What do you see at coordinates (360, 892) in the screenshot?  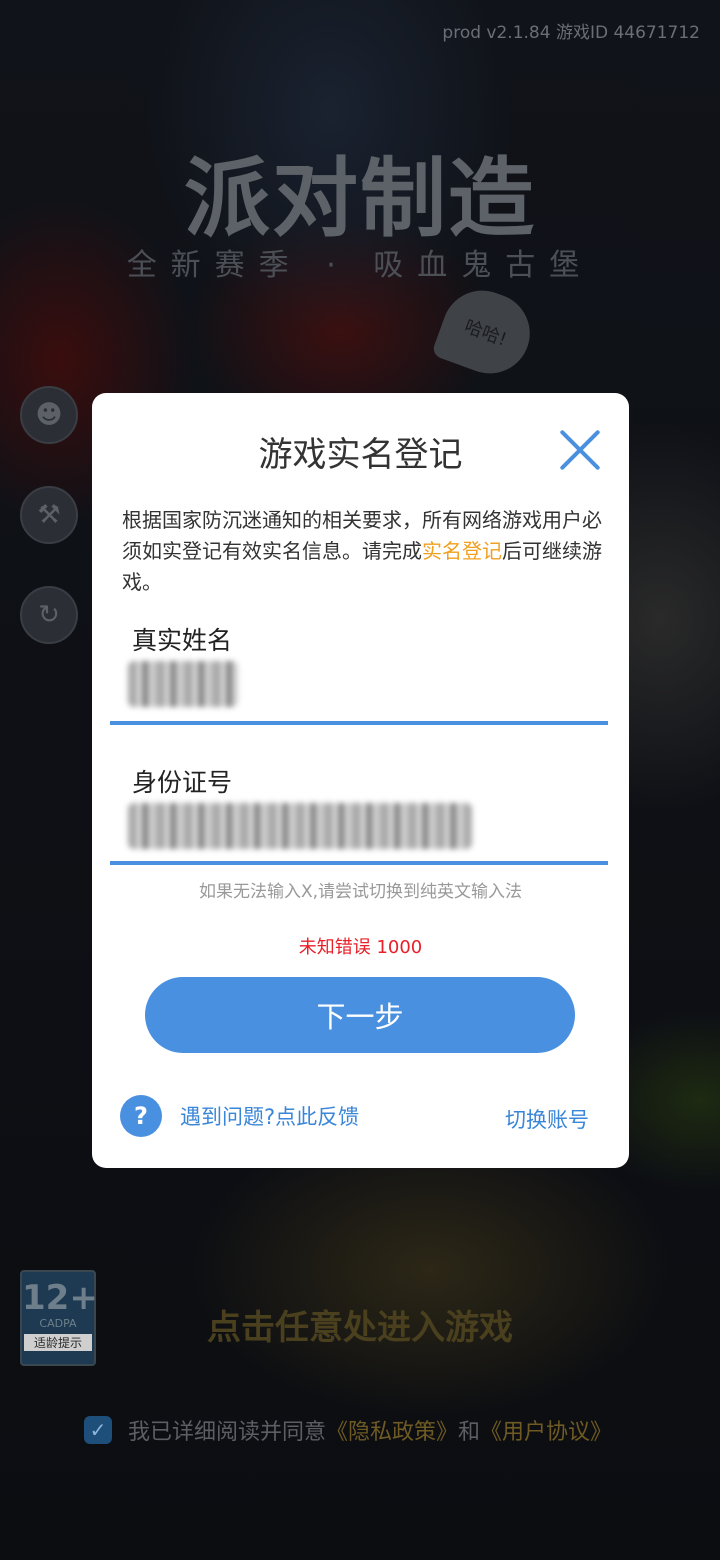 I see `input-hint: 如果无法输入X,请尝试切换到纯英文输入法` at bounding box center [360, 892].